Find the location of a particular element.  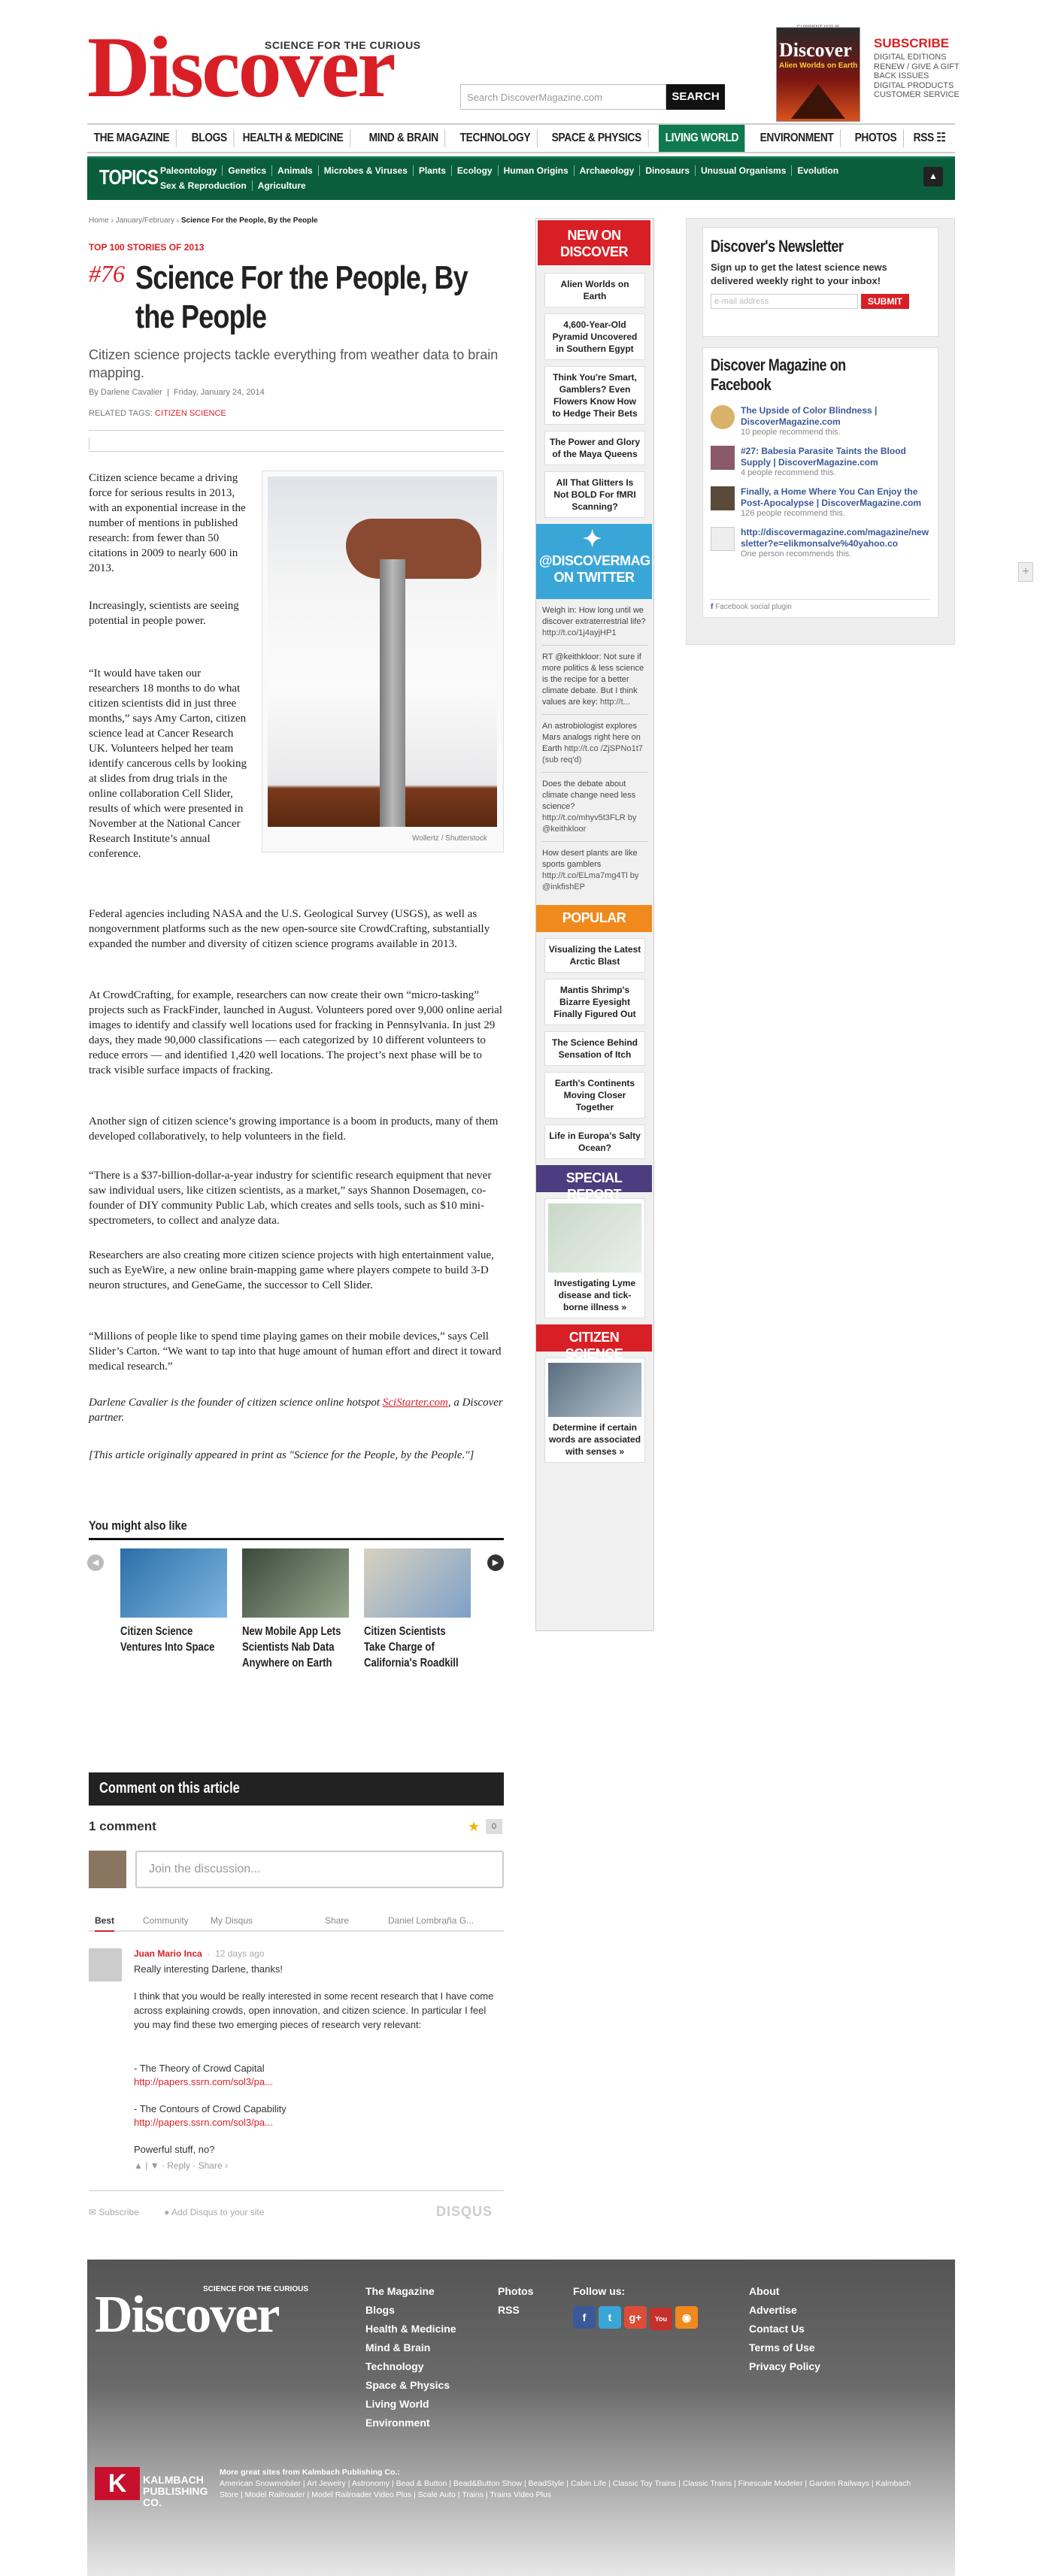

twitter-icon: t is located at coordinates (610, 2317).